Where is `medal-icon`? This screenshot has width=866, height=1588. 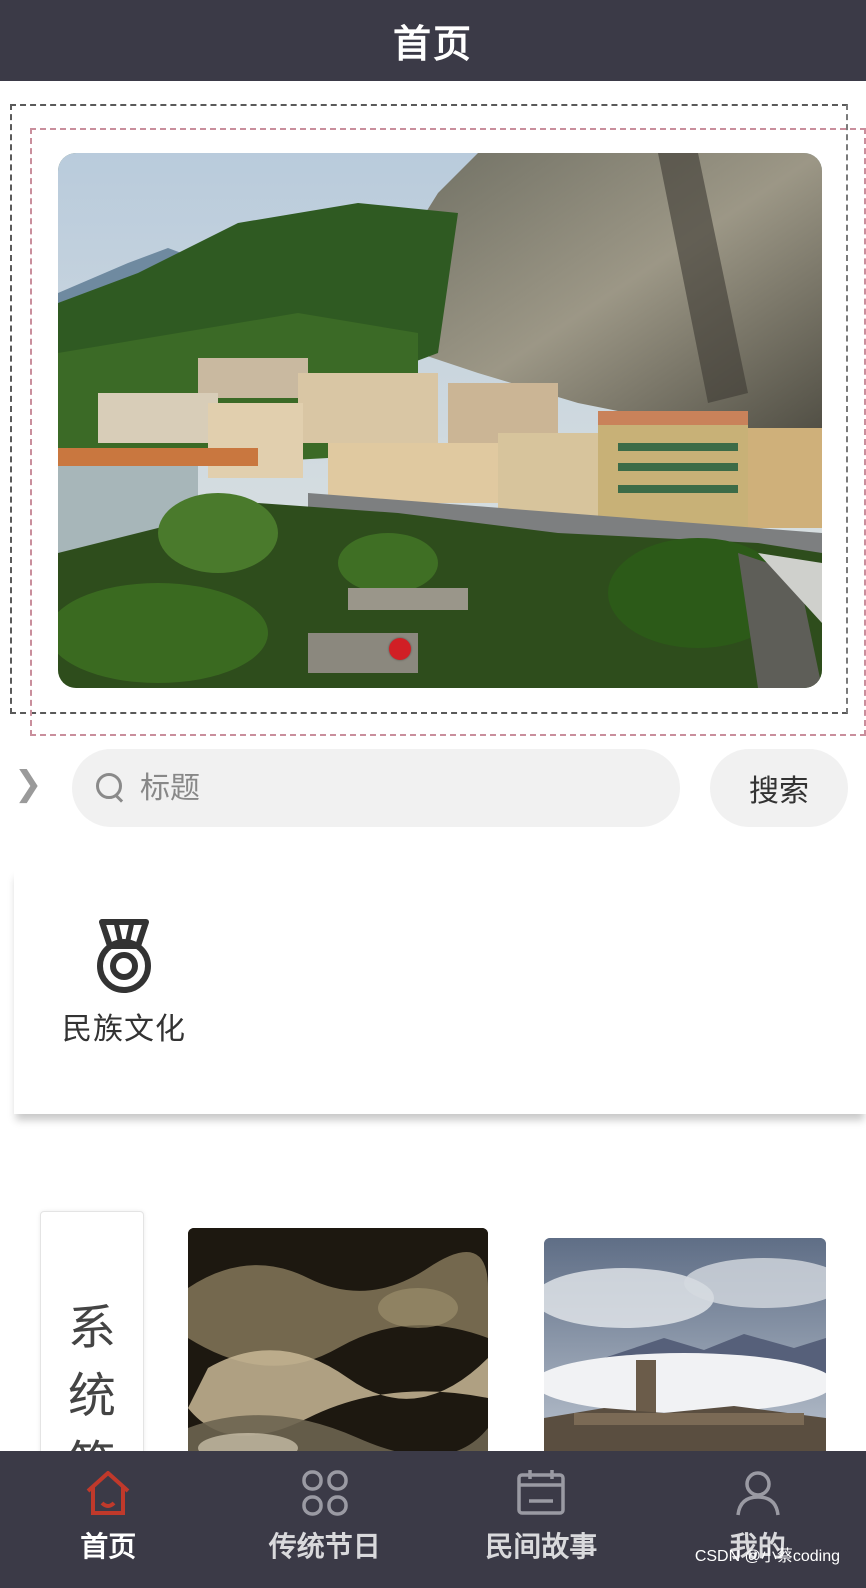 medal-icon is located at coordinates (124, 956).